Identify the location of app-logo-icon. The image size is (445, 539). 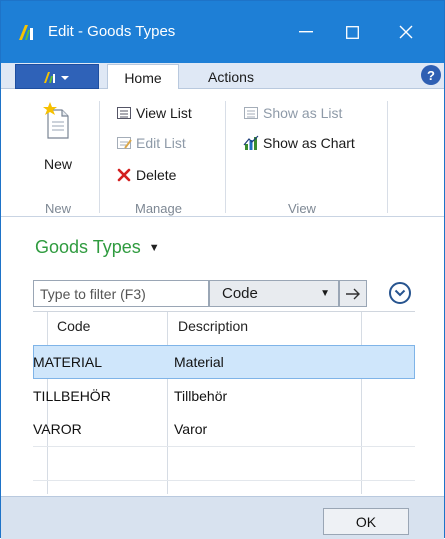
(27, 32).